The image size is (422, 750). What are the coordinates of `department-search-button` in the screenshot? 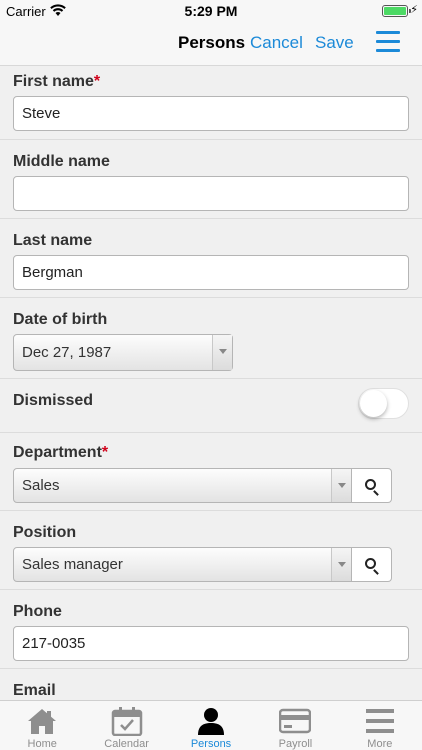 It's located at (372, 485).